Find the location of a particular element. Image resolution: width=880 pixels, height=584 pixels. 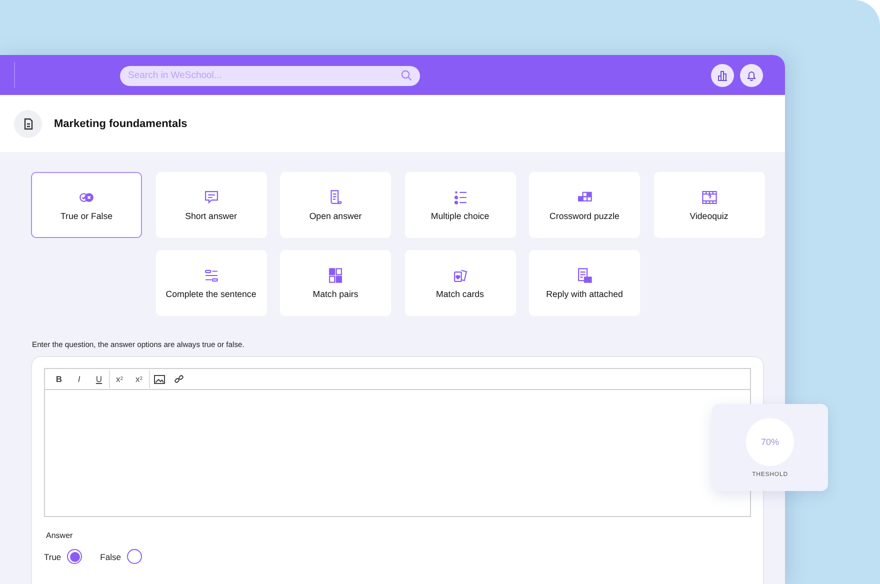

film-icon is located at coordinates (709, 197).